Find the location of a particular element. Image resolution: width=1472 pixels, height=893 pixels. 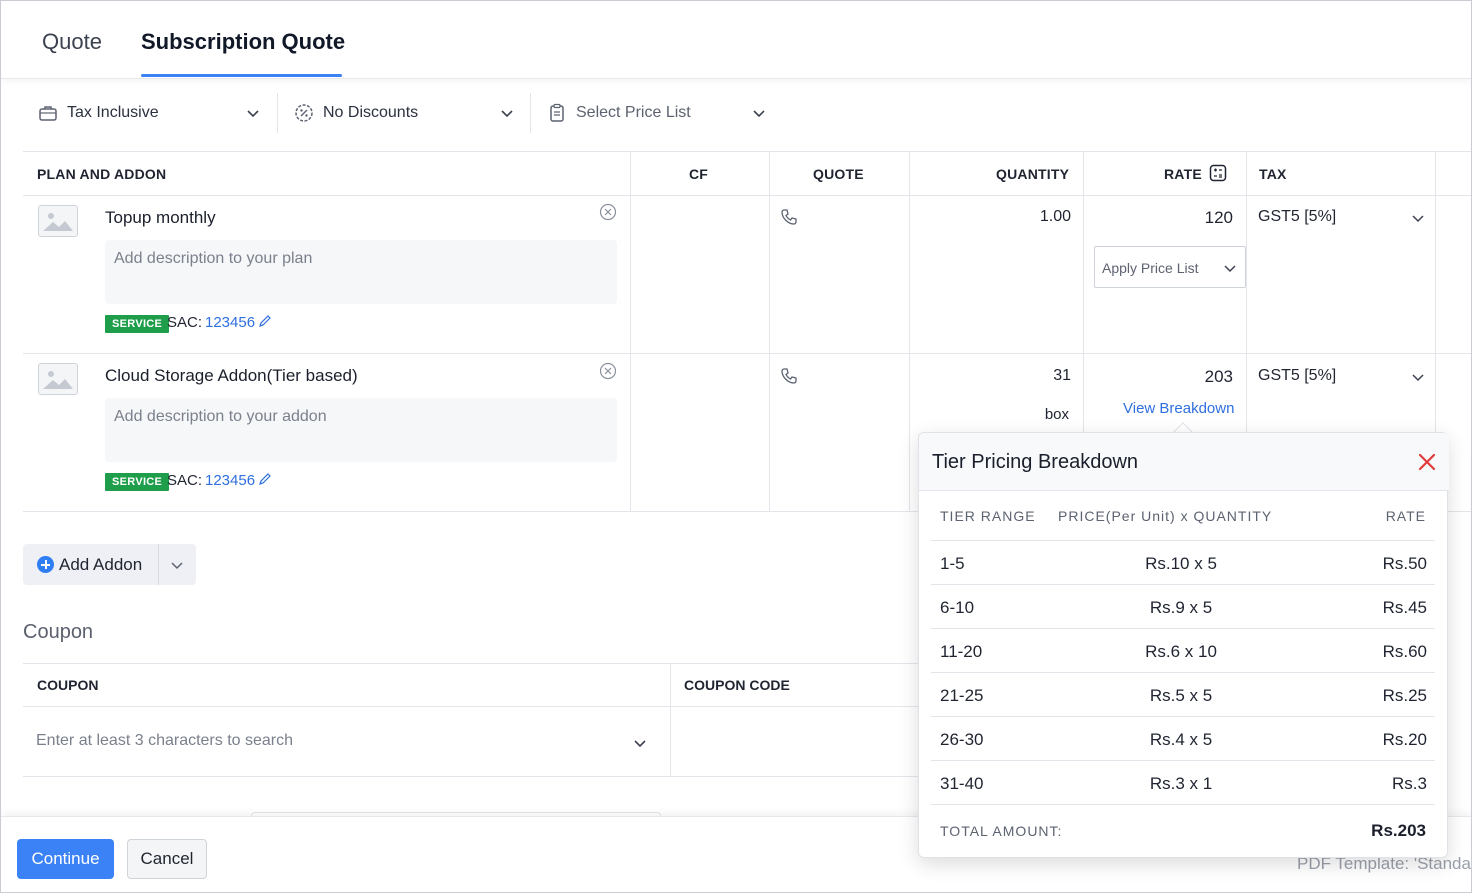

plus-circle-icon is located at coordinates (45, 564).